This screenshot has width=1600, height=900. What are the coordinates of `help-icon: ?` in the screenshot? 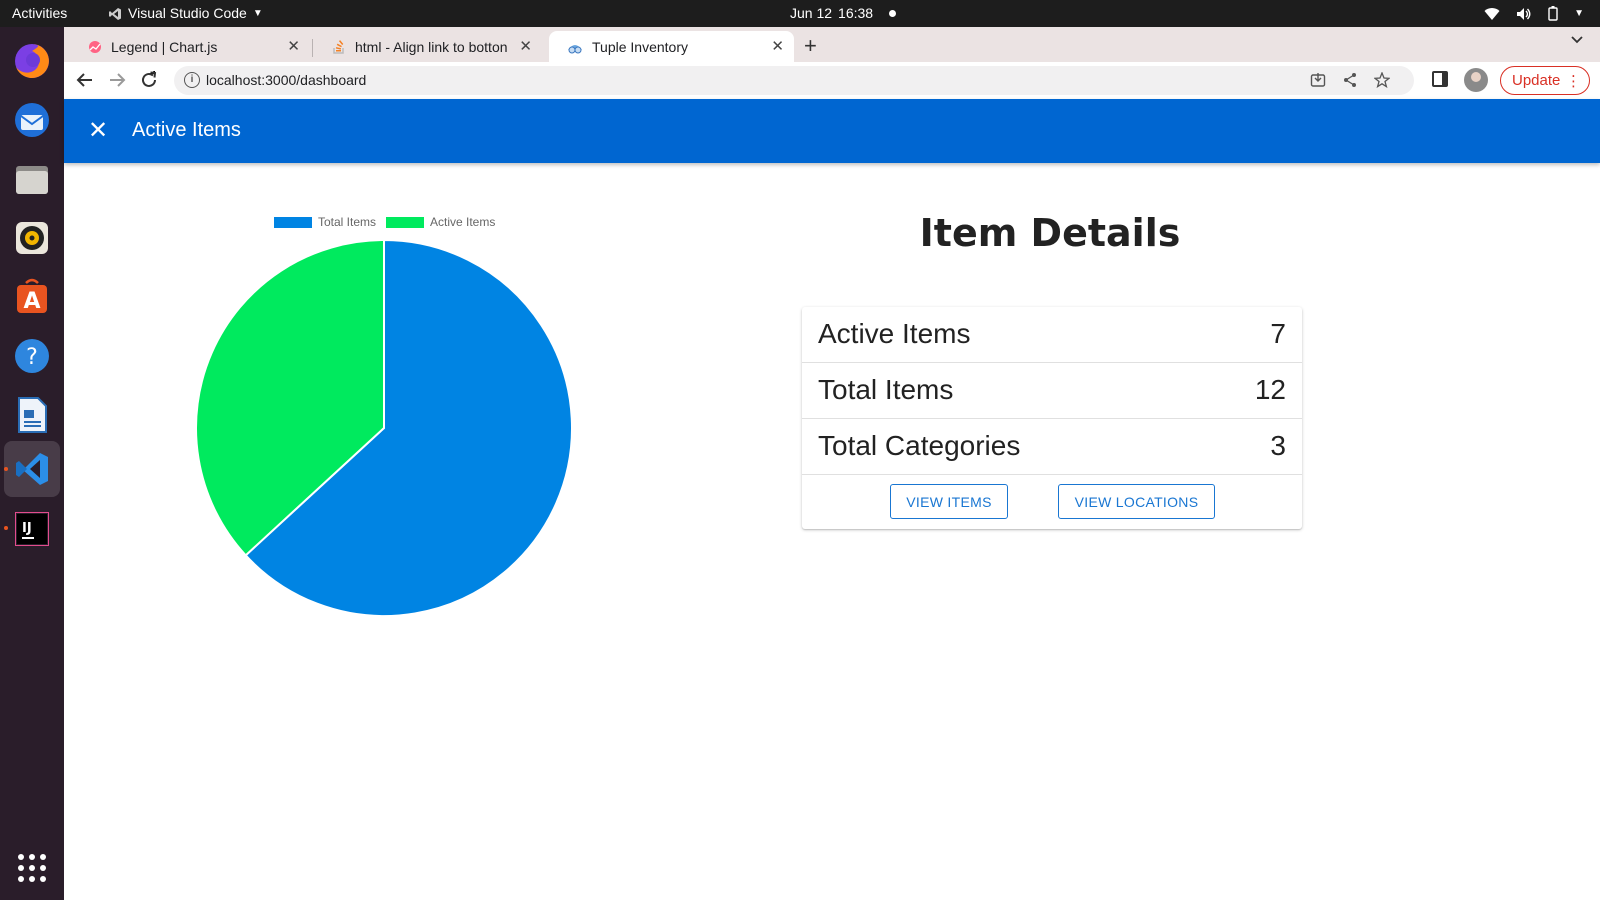 It's located at (32, 356).